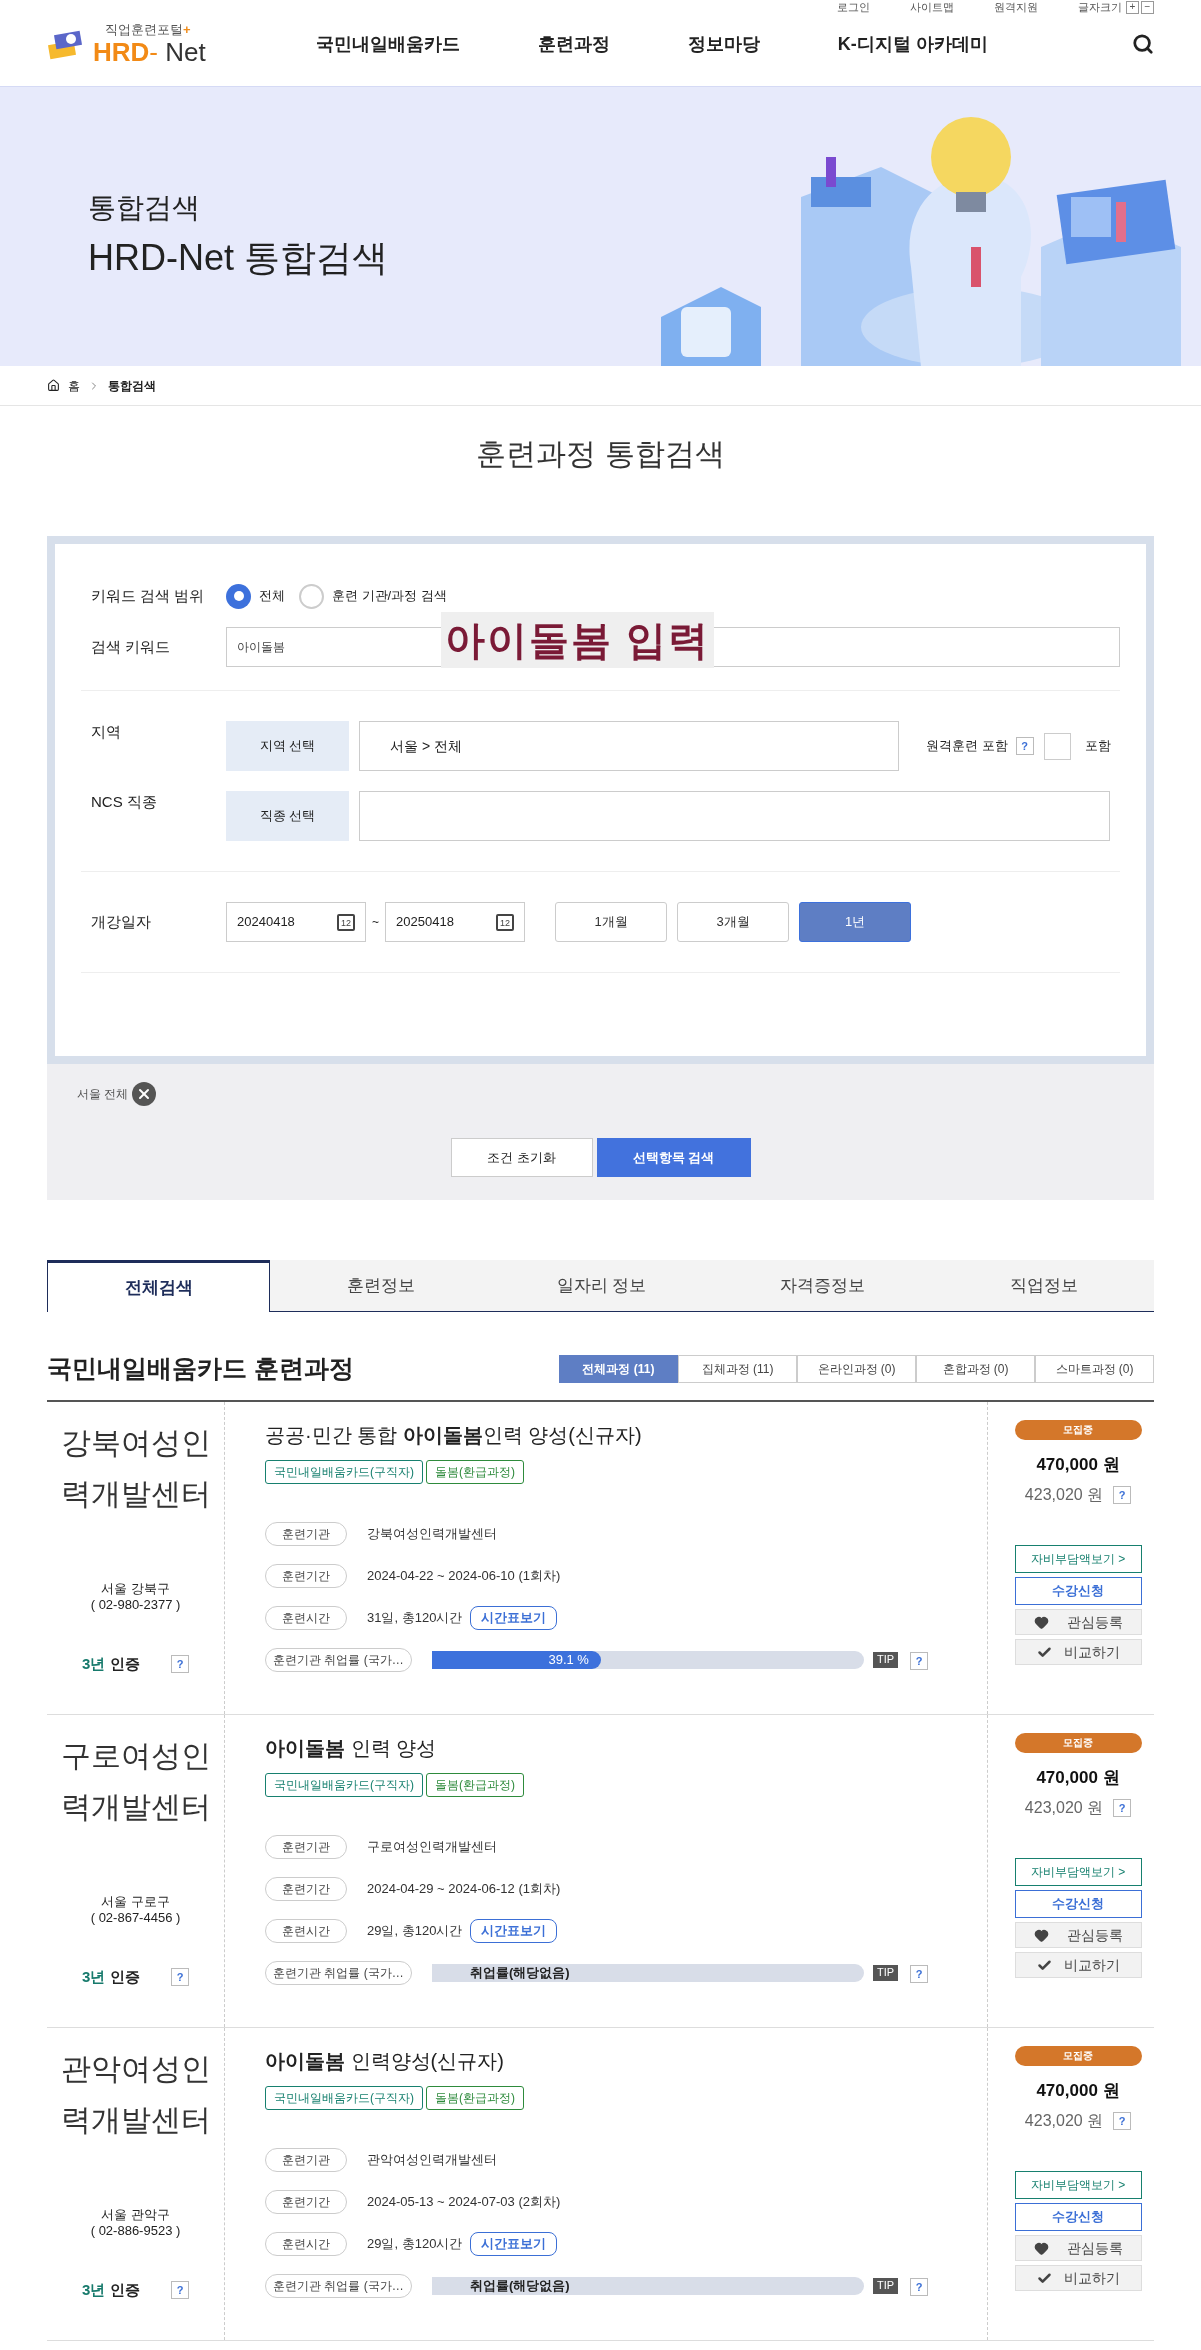 This screenshot has height=2350, width=1201. Describe the element at coordinates (1100, 8) in the screenshot. I see `utility-link: 글자크기` at that location.